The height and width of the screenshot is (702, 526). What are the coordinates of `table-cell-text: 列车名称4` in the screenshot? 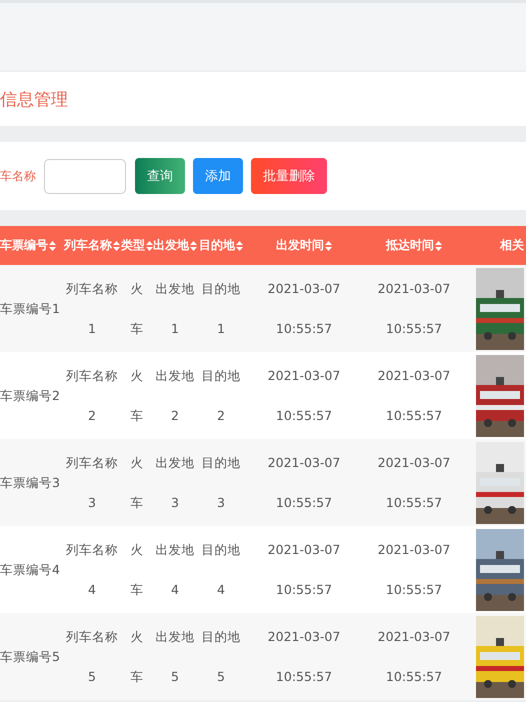 It's located at (92, 569).